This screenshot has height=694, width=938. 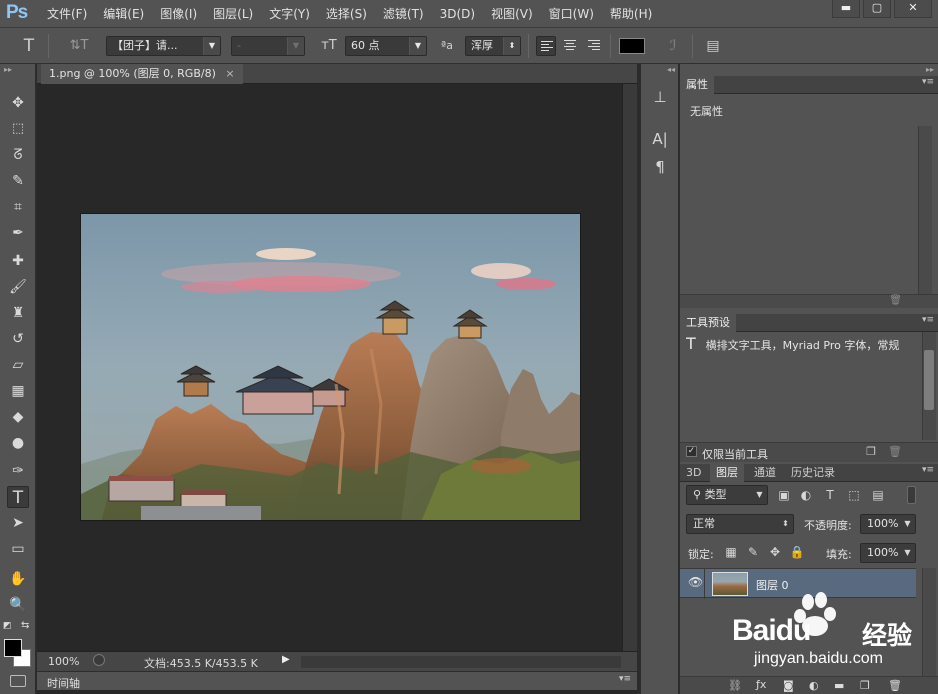 What do you see at coordinates (18, 287) in the screenshot?
I see `brush-tool-icon: 🖌` at bounding box center [18, 287].